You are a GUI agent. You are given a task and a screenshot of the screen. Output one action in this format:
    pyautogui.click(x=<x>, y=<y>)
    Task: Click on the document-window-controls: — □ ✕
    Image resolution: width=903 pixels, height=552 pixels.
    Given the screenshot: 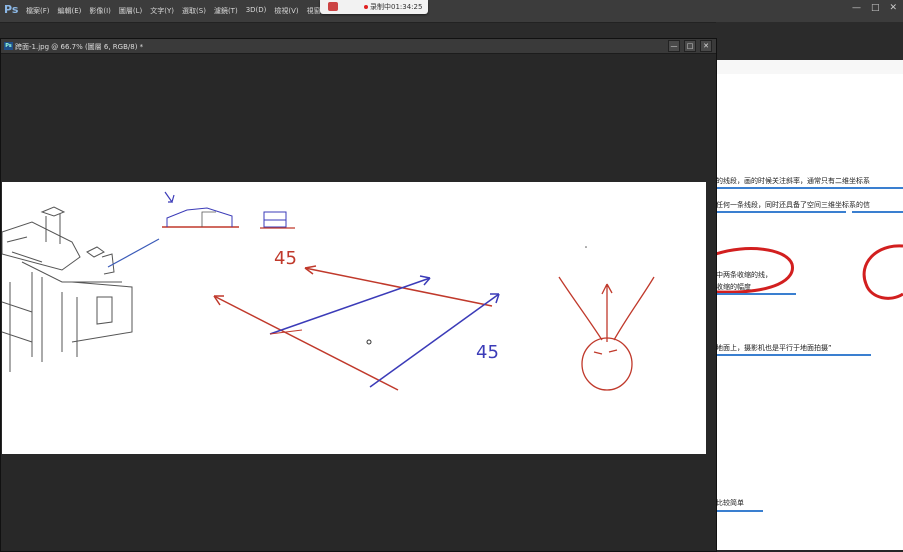 What is the action you would take?
    pyautogui.click(x=690, y=46)
    